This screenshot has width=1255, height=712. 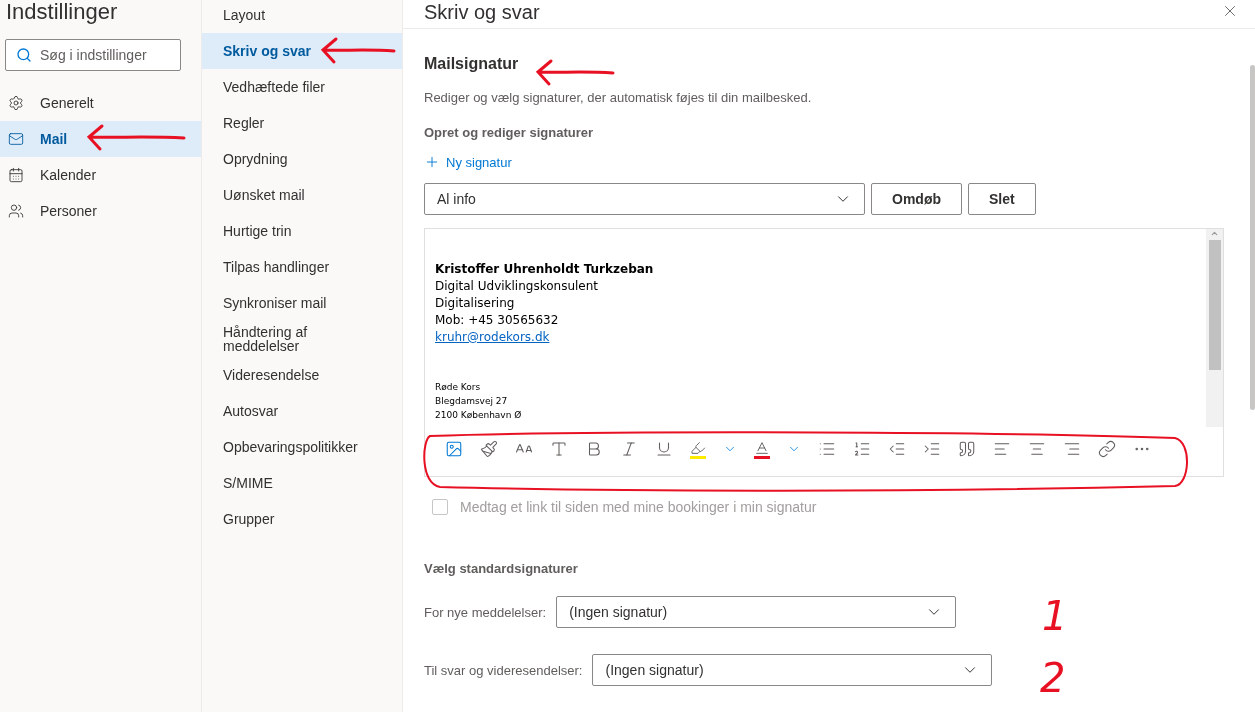 I want to click on mail-icon, so click(x=16, y=139).